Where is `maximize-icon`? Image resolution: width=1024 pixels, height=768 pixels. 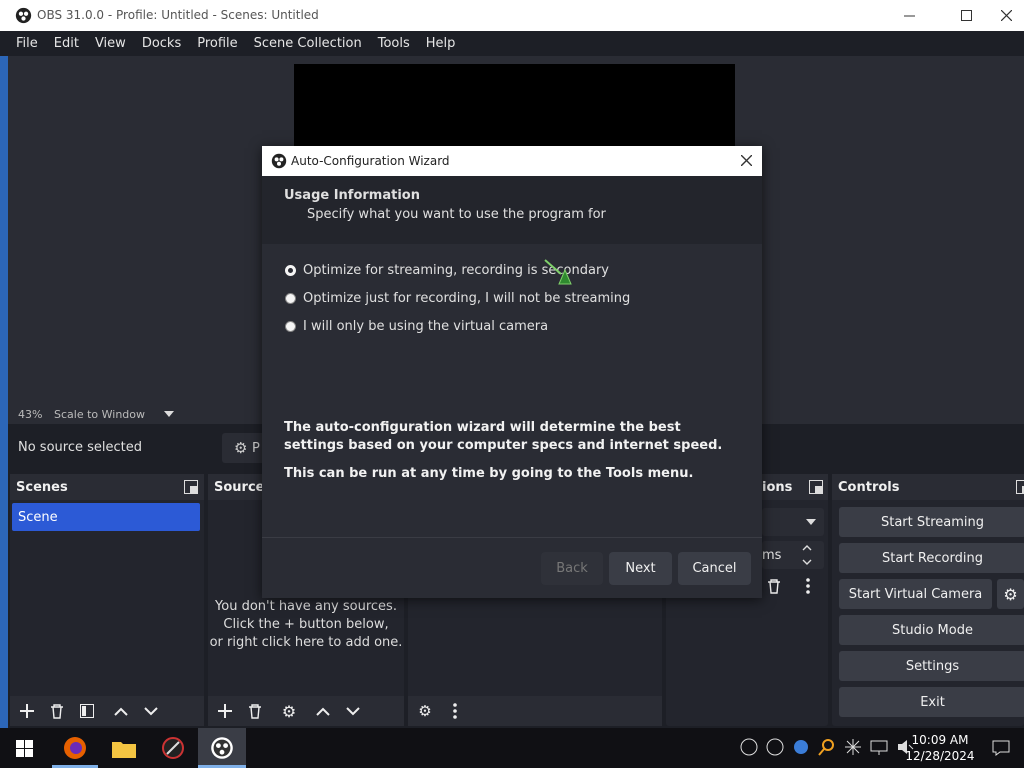 maximize-icon is located at coordinates (966, 15).